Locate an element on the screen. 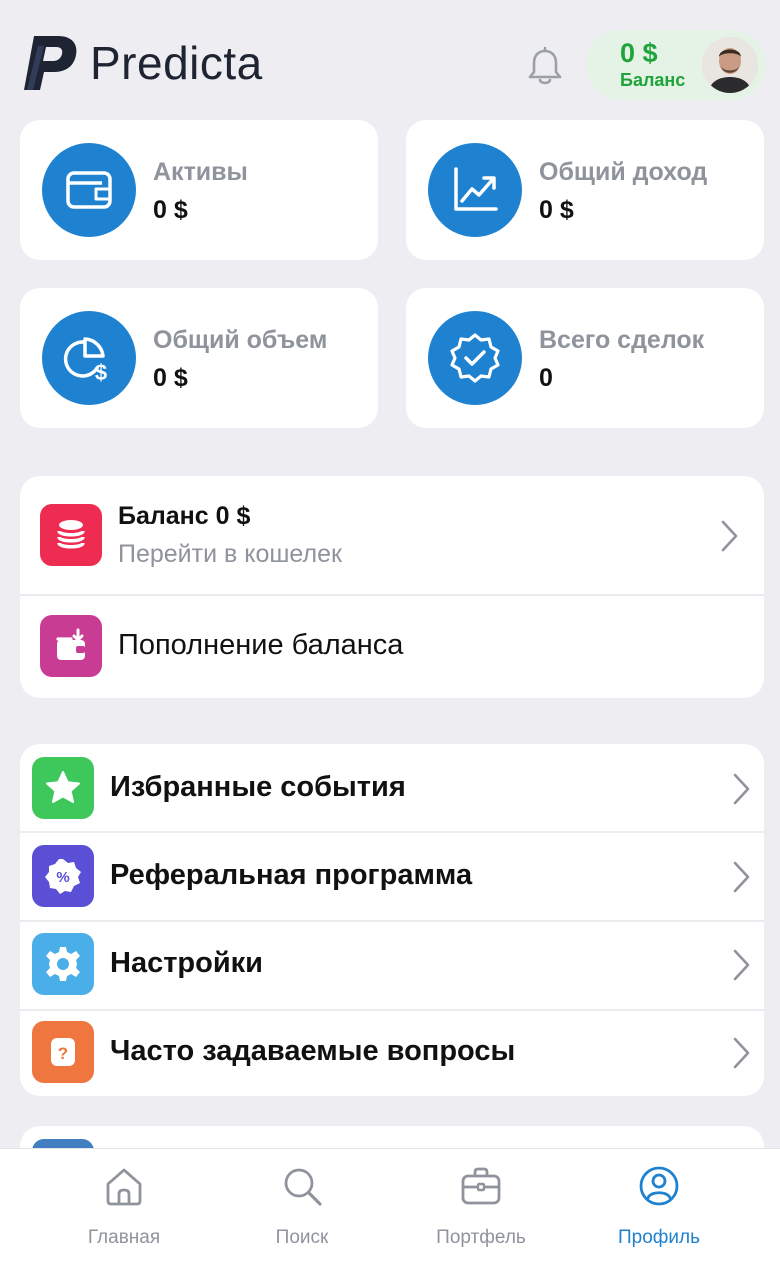  menu-item-settings: Настройки is located at coordinates (392, 965).